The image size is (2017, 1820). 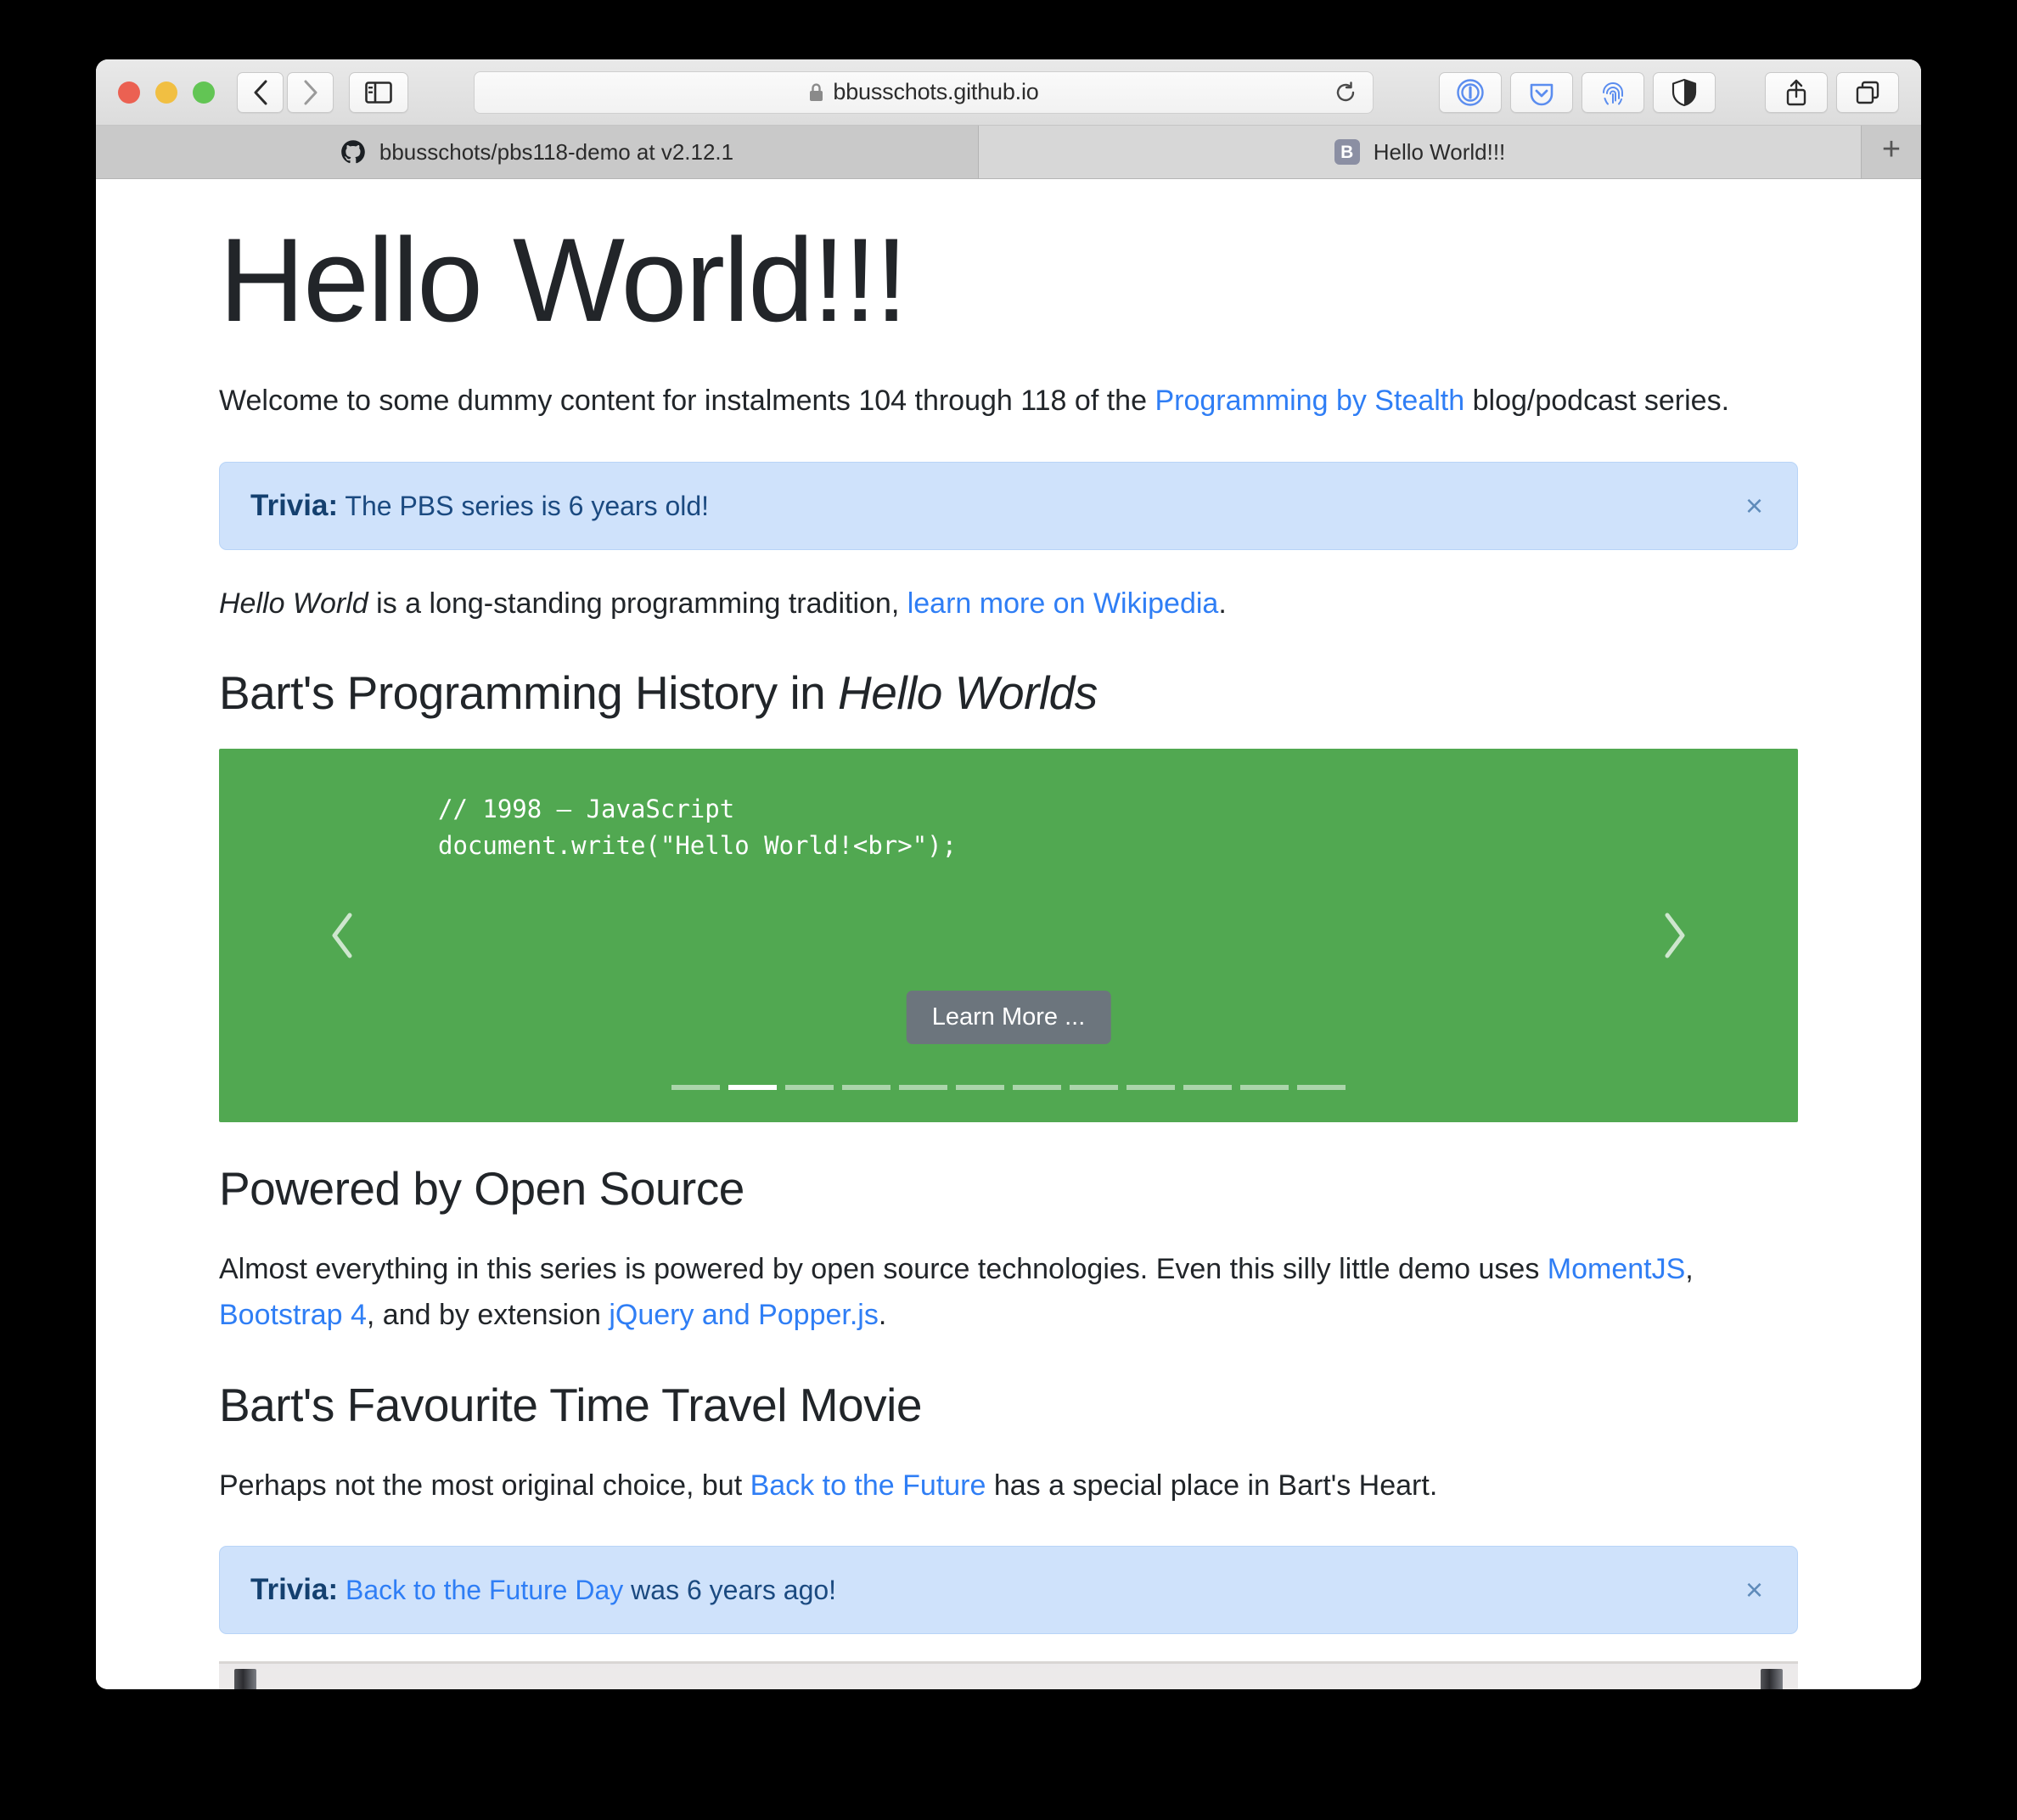 I want to click on open-source-sep2: , and by extension, so click(x=488, y=1315).